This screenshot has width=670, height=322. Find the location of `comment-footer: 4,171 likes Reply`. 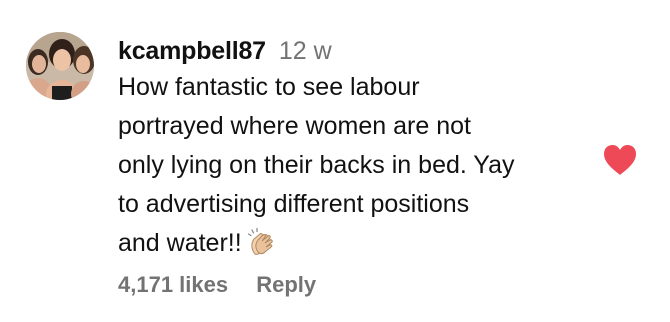

comment-footer: 4,171 likes Reply is located at coordinates (217, 285).